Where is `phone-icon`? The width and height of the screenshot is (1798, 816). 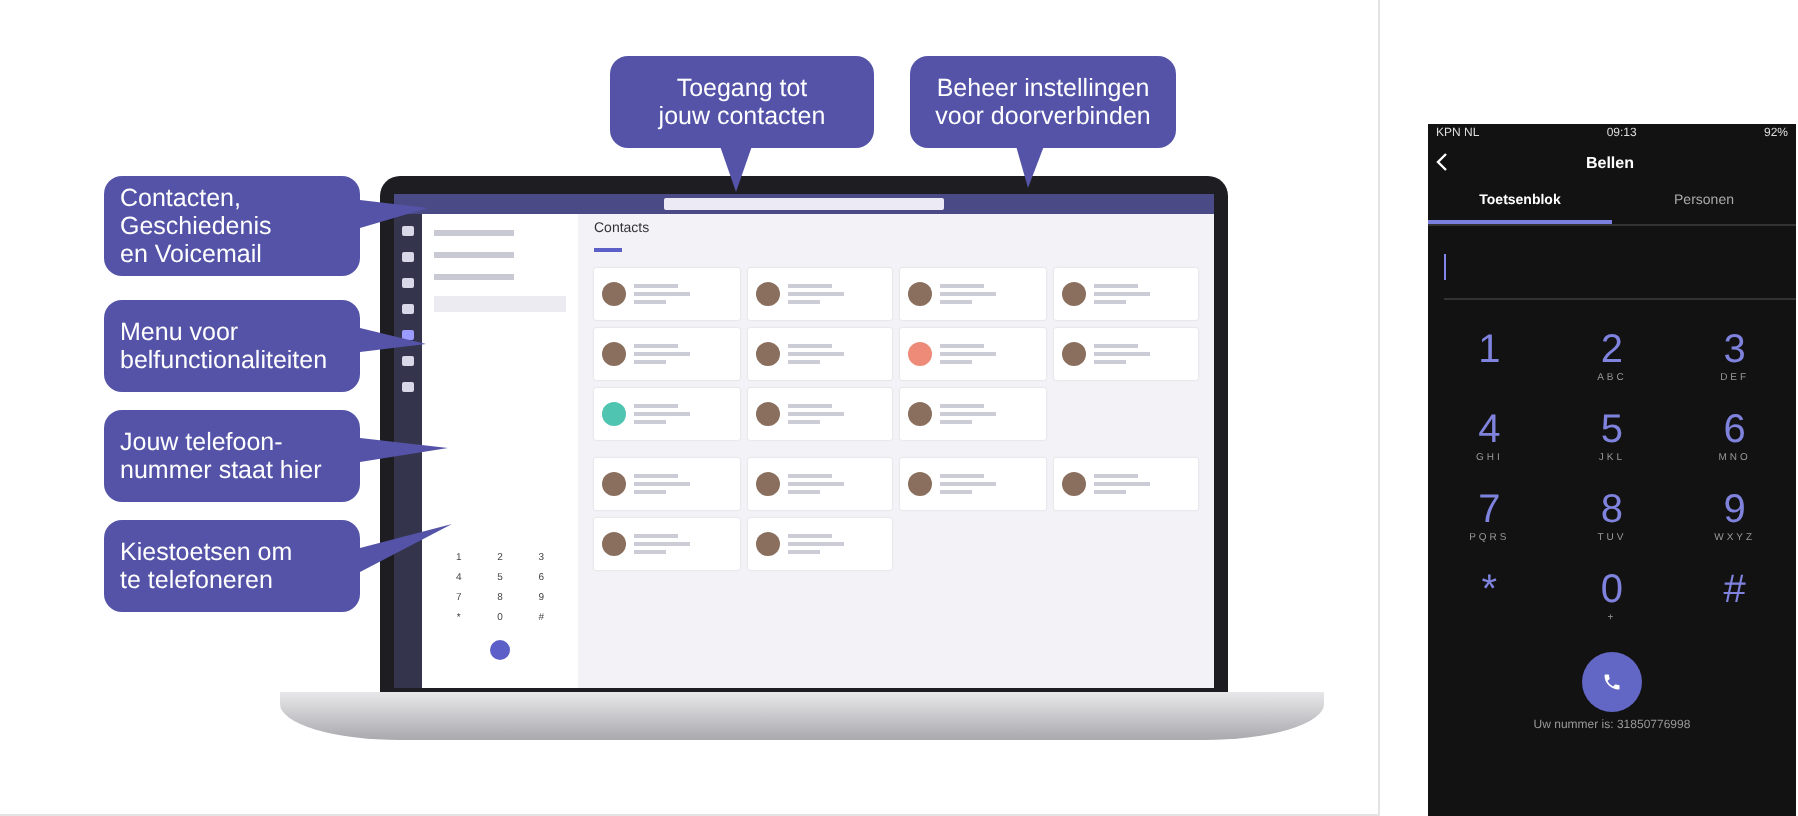 phone-icon is located at coordinates (1612, 682).